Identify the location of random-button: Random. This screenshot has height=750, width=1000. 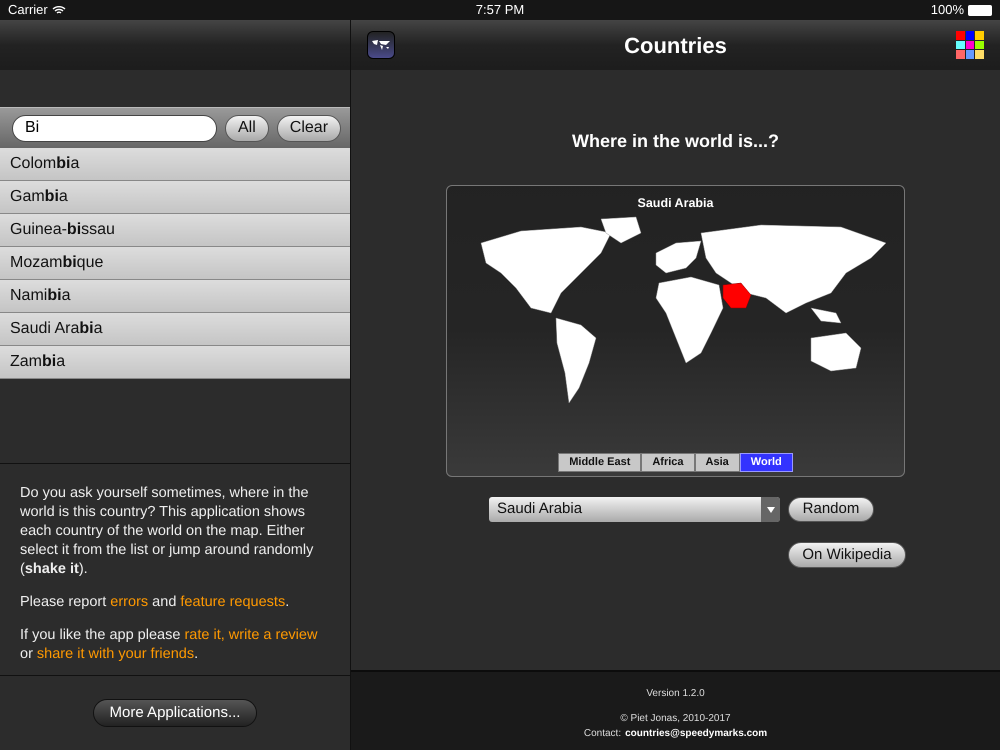
(831, 509).